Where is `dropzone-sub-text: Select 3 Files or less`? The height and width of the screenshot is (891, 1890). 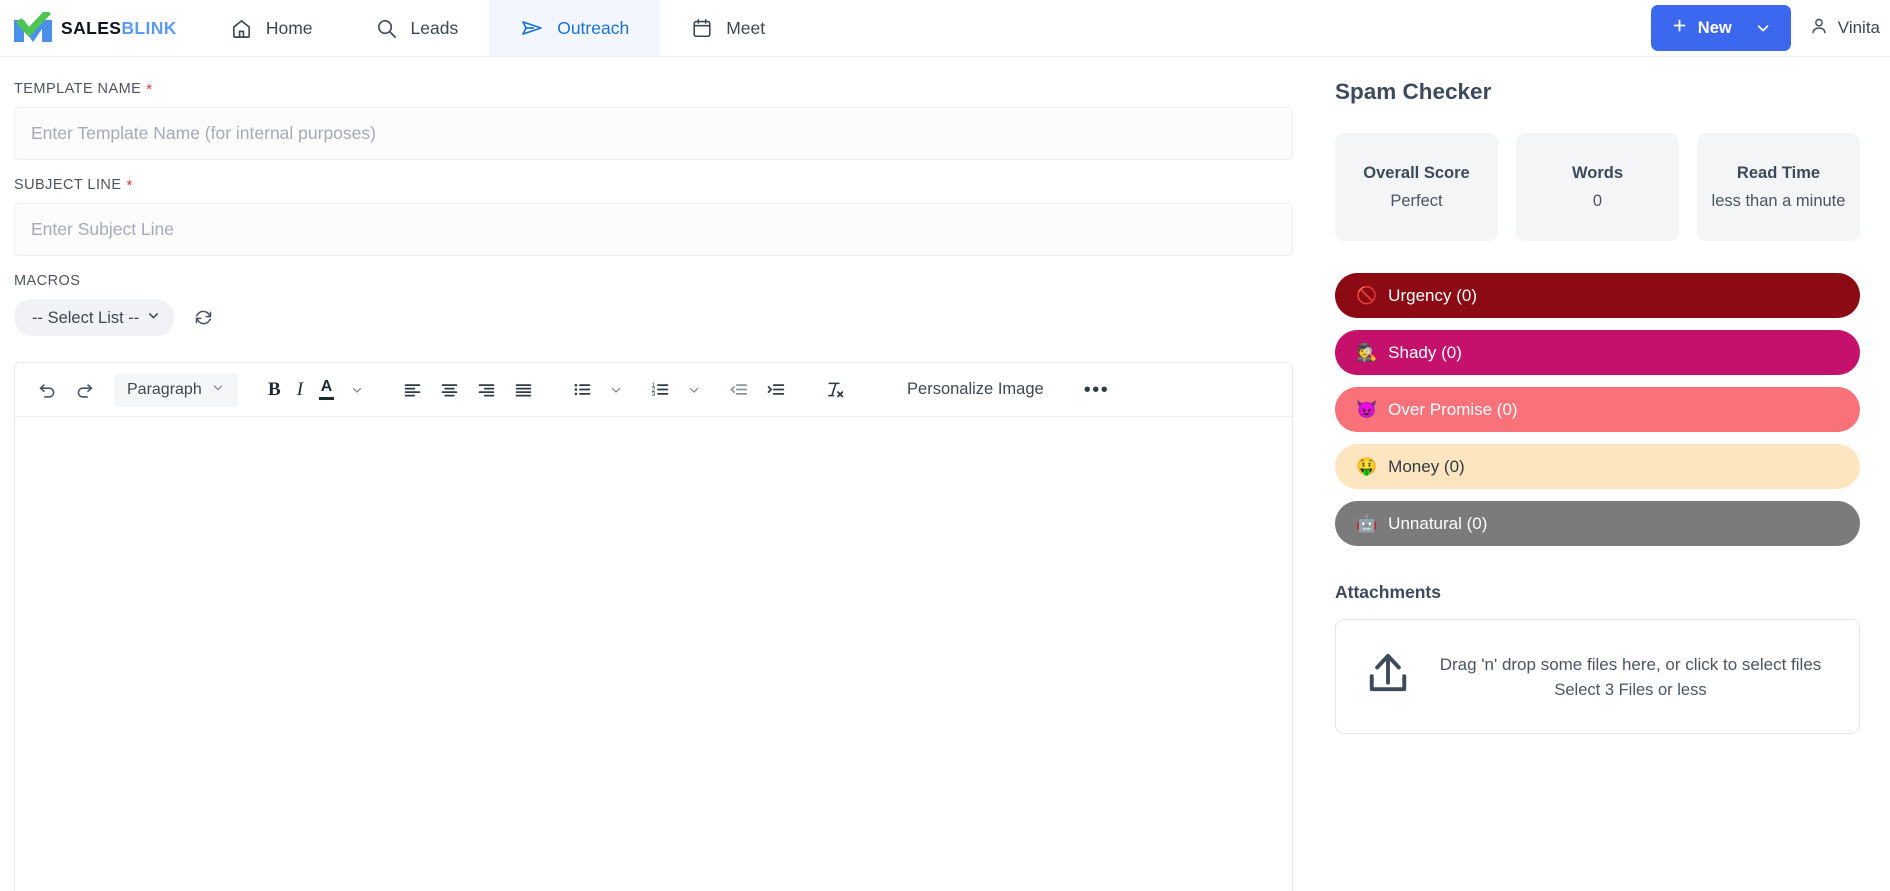 dropzone-sub-text: Select 3 Files or less is located at coordinates (1630, 690).